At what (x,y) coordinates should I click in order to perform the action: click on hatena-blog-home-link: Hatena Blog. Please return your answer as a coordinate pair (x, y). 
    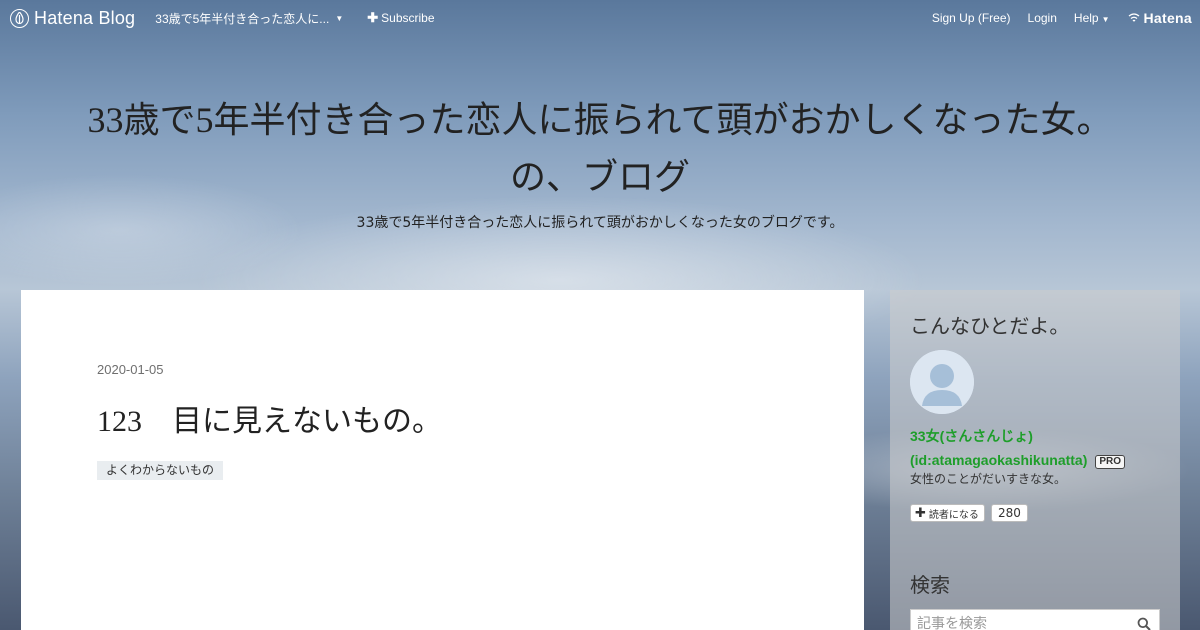
    Looking at the image, I should click on (72, 18).